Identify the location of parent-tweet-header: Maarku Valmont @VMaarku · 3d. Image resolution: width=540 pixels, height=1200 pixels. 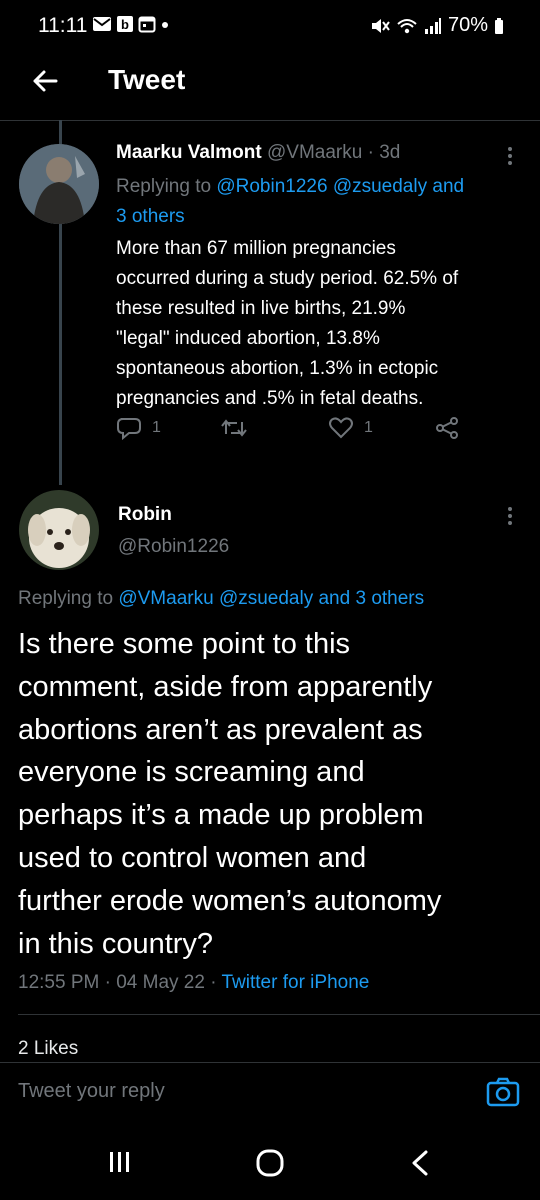
(258, 153).